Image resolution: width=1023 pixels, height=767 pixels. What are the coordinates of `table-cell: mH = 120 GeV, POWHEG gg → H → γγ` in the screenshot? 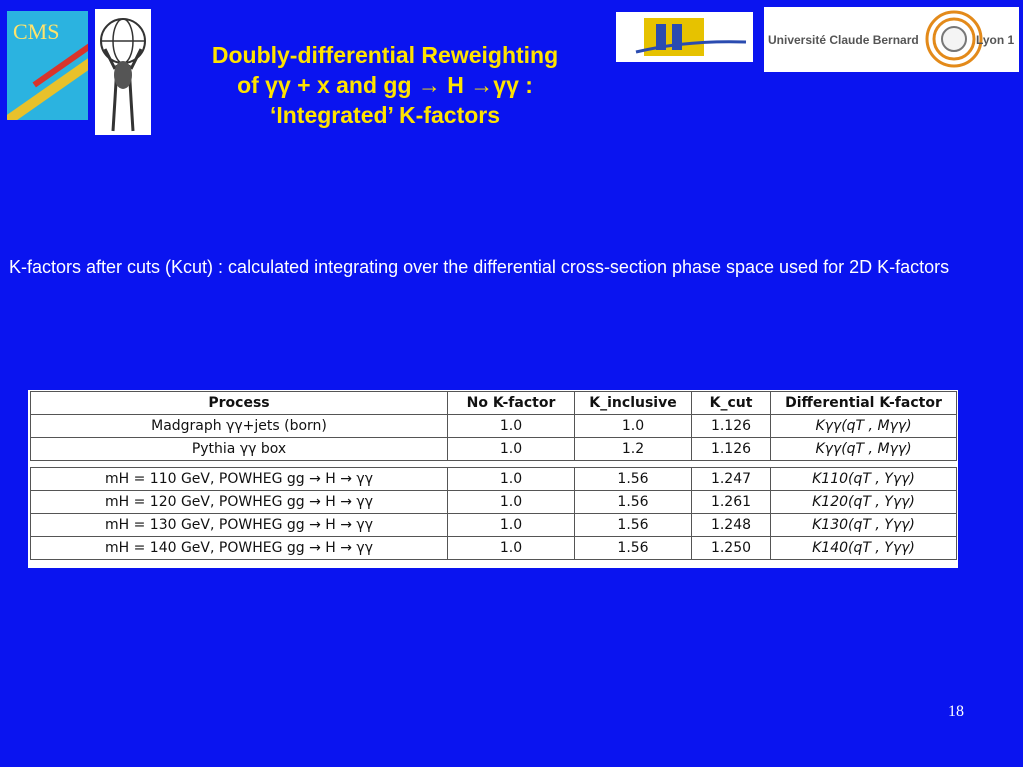 It's located at (239, 502).